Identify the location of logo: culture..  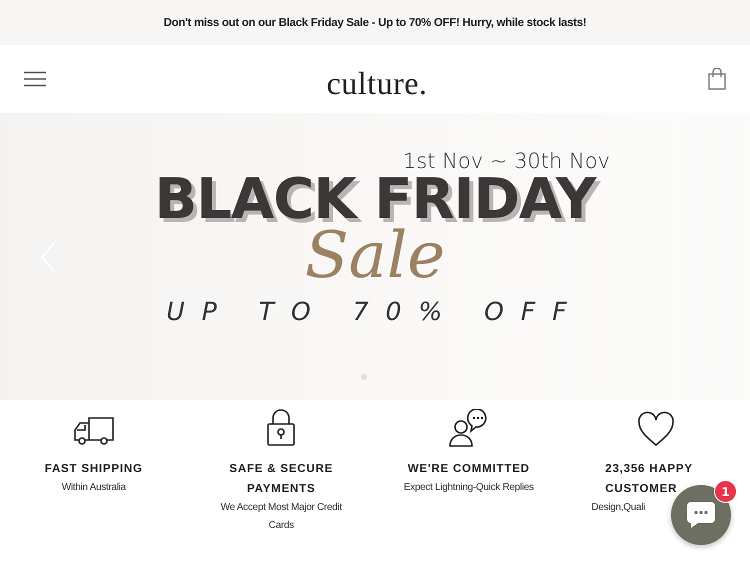
(377, 83).